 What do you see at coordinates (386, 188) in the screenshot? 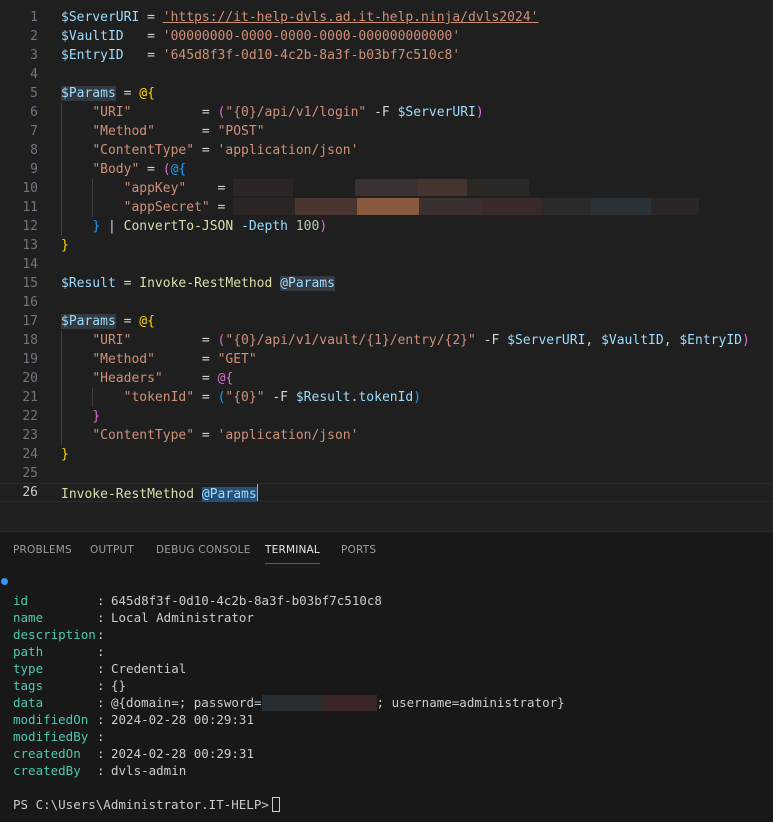
I see `code-line: 10 "appKey" =` at bounding box center [386, 188].